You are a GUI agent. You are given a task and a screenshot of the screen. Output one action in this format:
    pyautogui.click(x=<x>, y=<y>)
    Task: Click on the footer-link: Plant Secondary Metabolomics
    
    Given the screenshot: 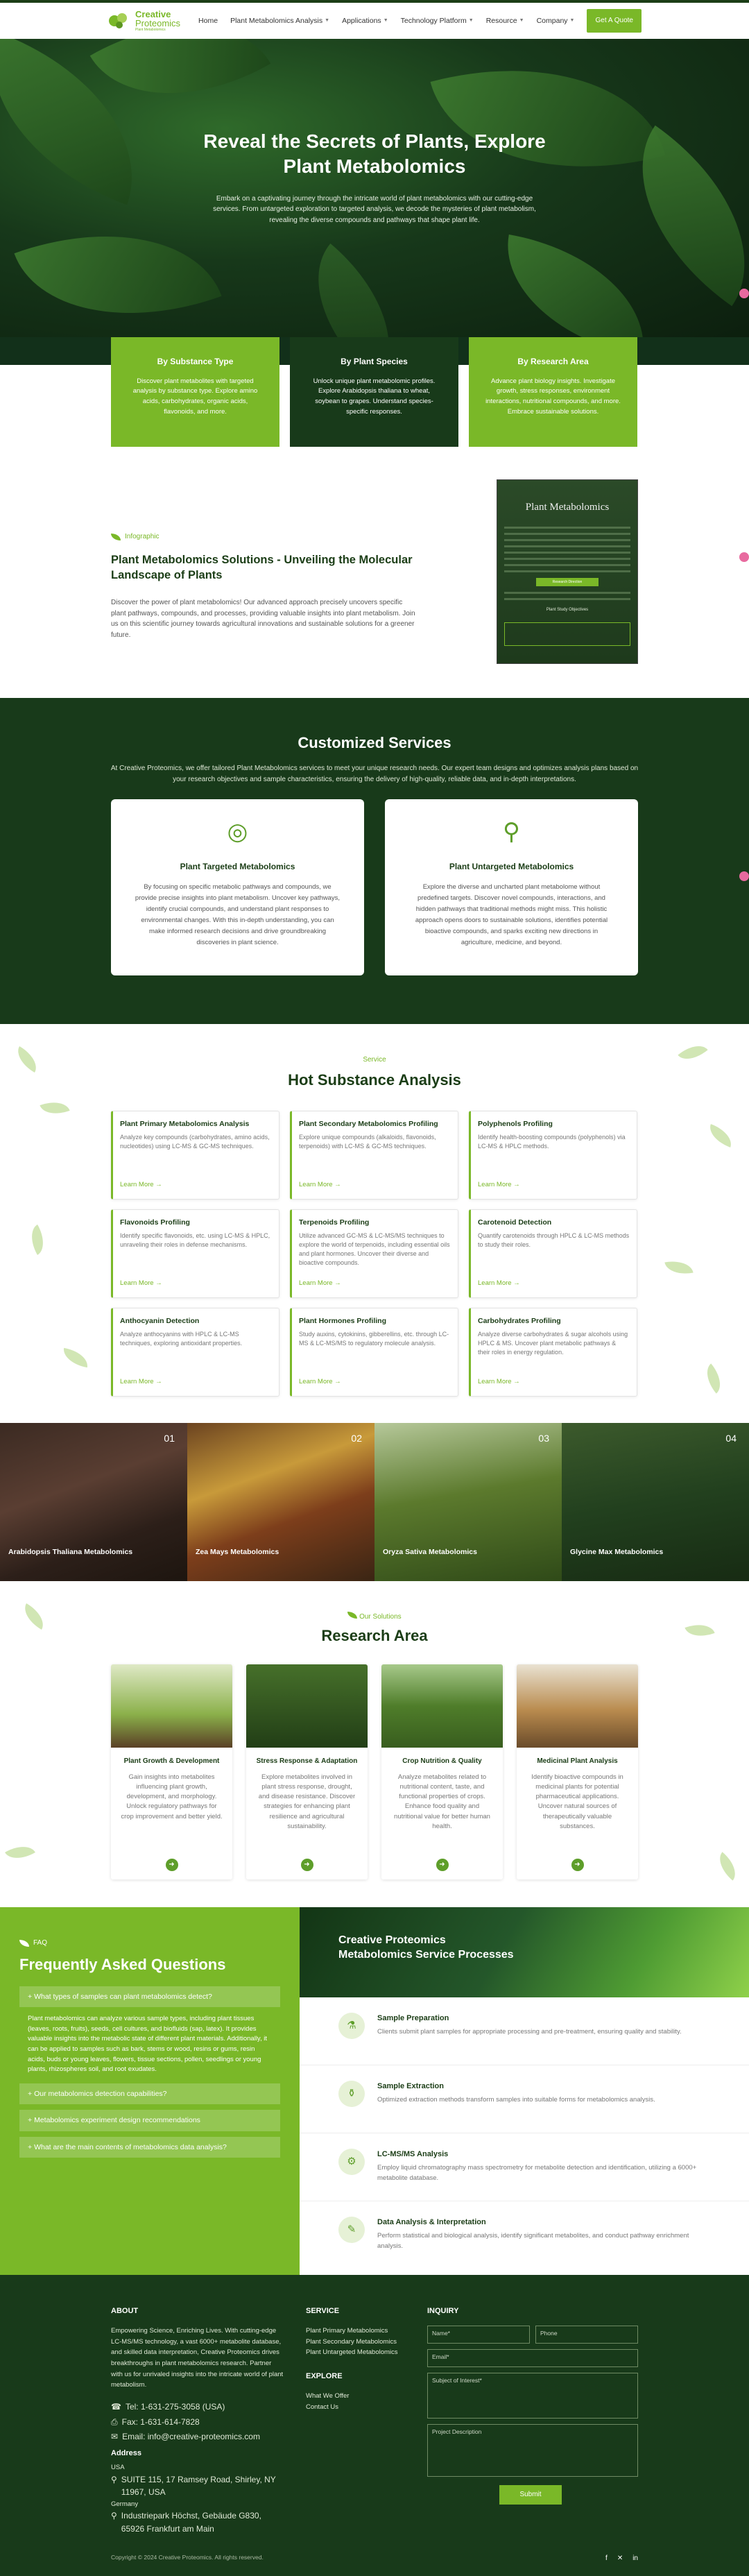 What is the action you would take?
    pyautogui.click(x=358, y=2342)
    